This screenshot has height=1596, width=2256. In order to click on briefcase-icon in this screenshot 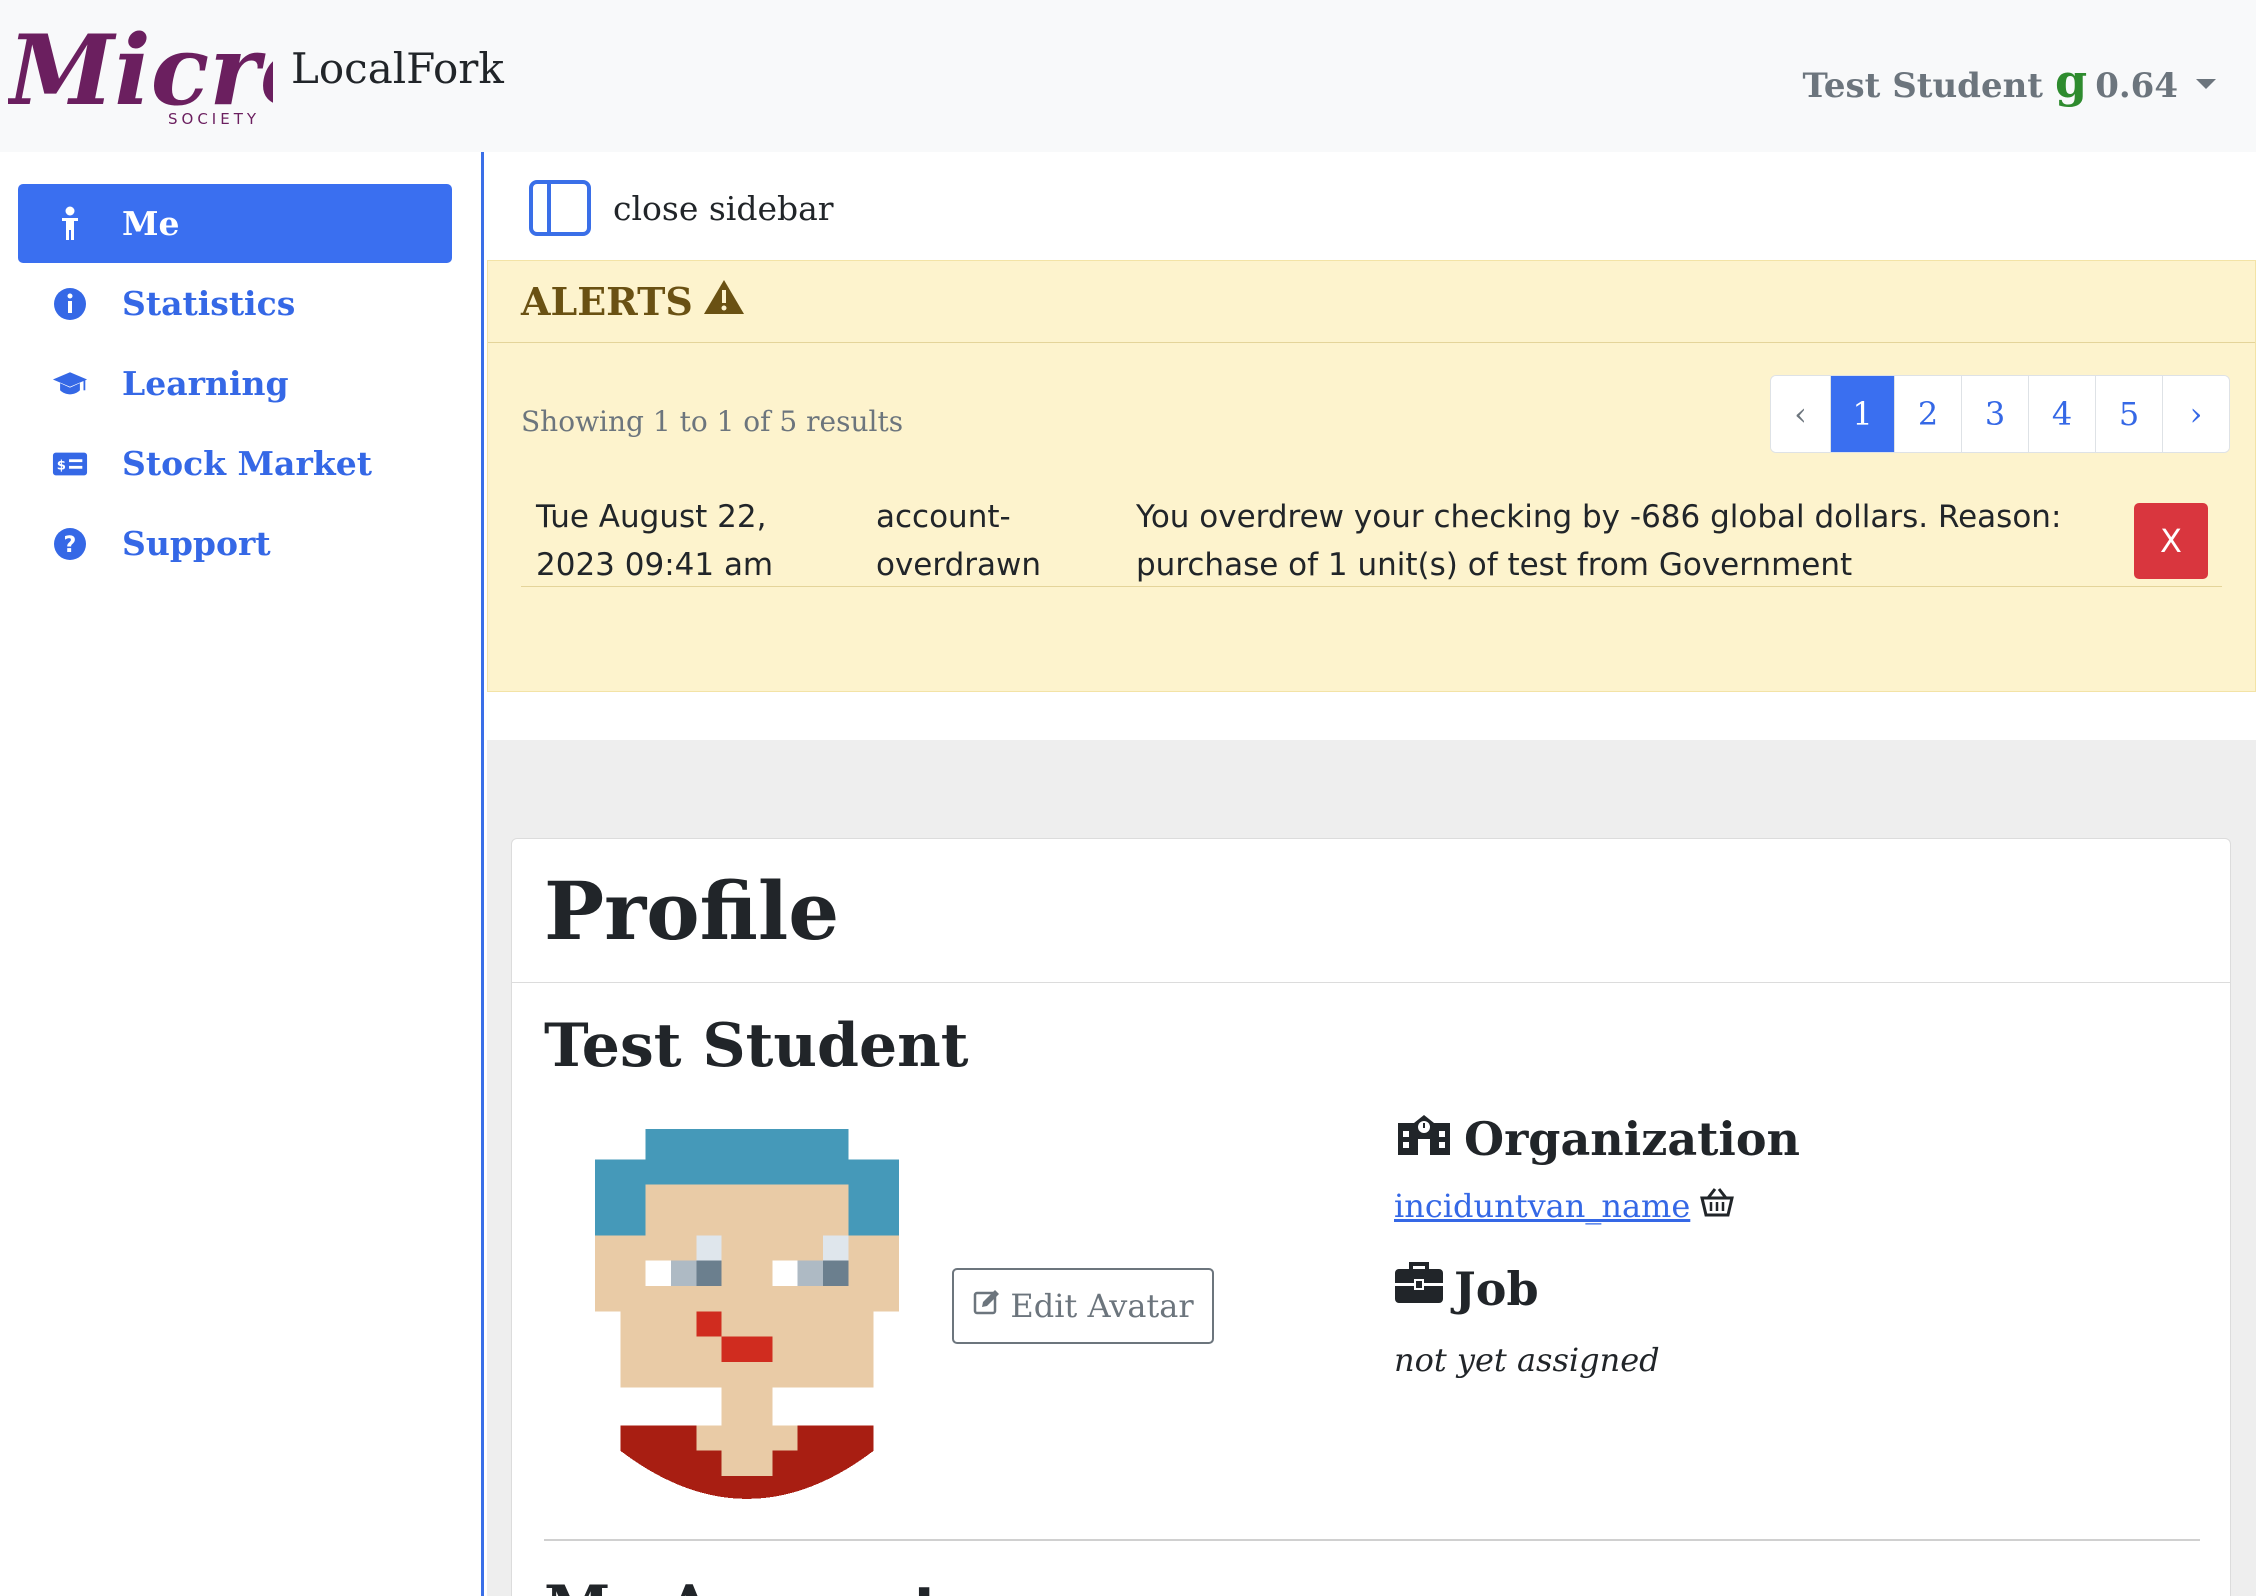, I will do `click(1419, 1288)`.